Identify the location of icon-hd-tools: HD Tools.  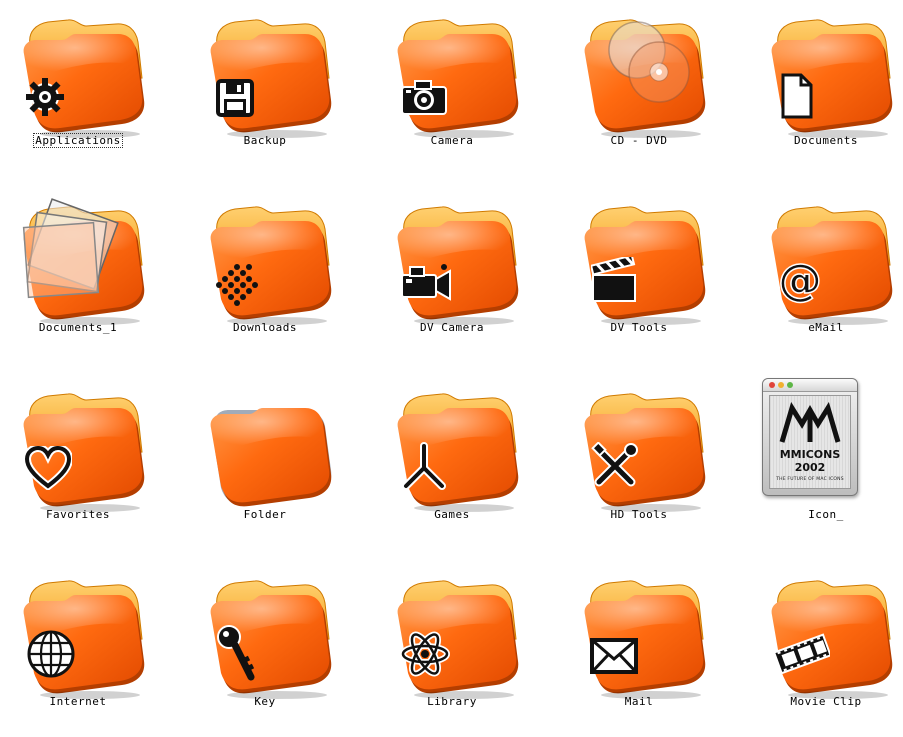
(639, 457).